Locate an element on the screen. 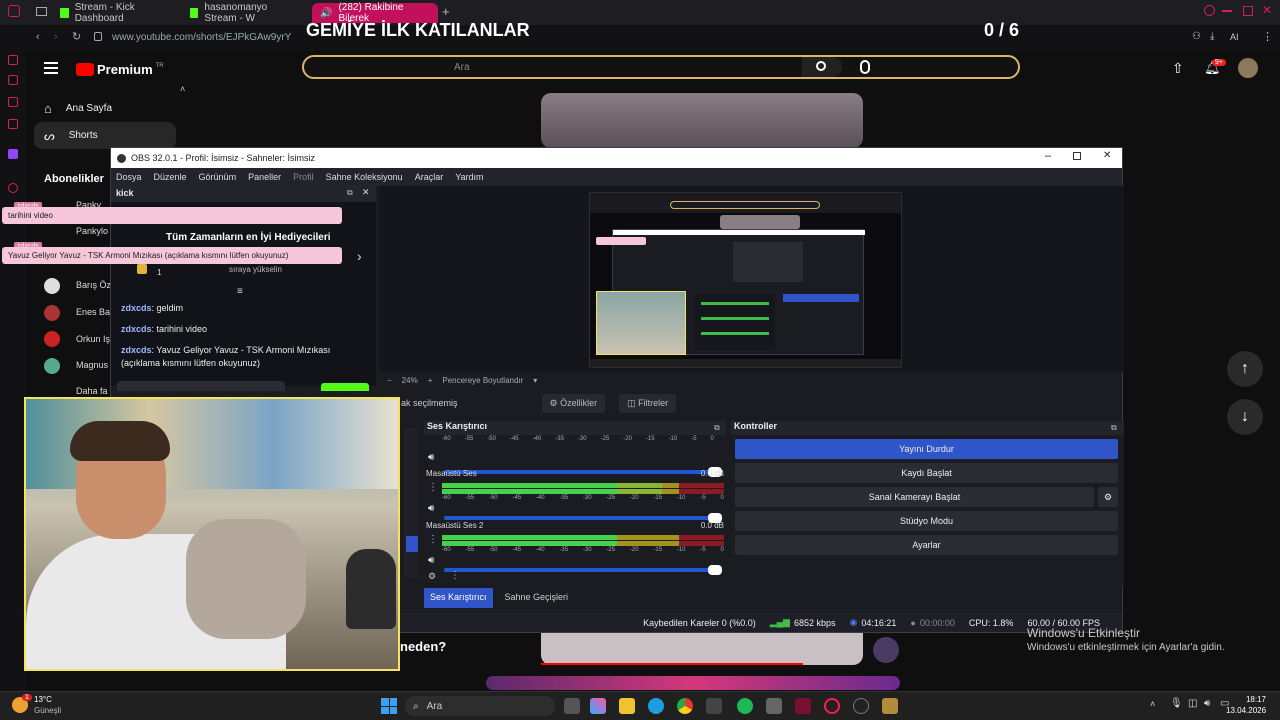 The image size is (1280, 720). minimize-icon: – is located at coordinates (1048, 156).